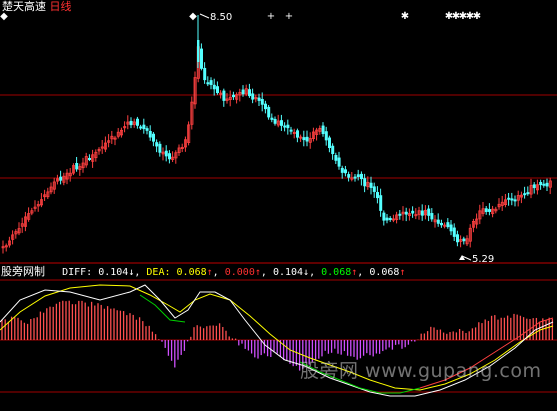 The height and width of the screenshot is (411, 557). I want to click on extra-value-3: 0.068, so click(336, 272).